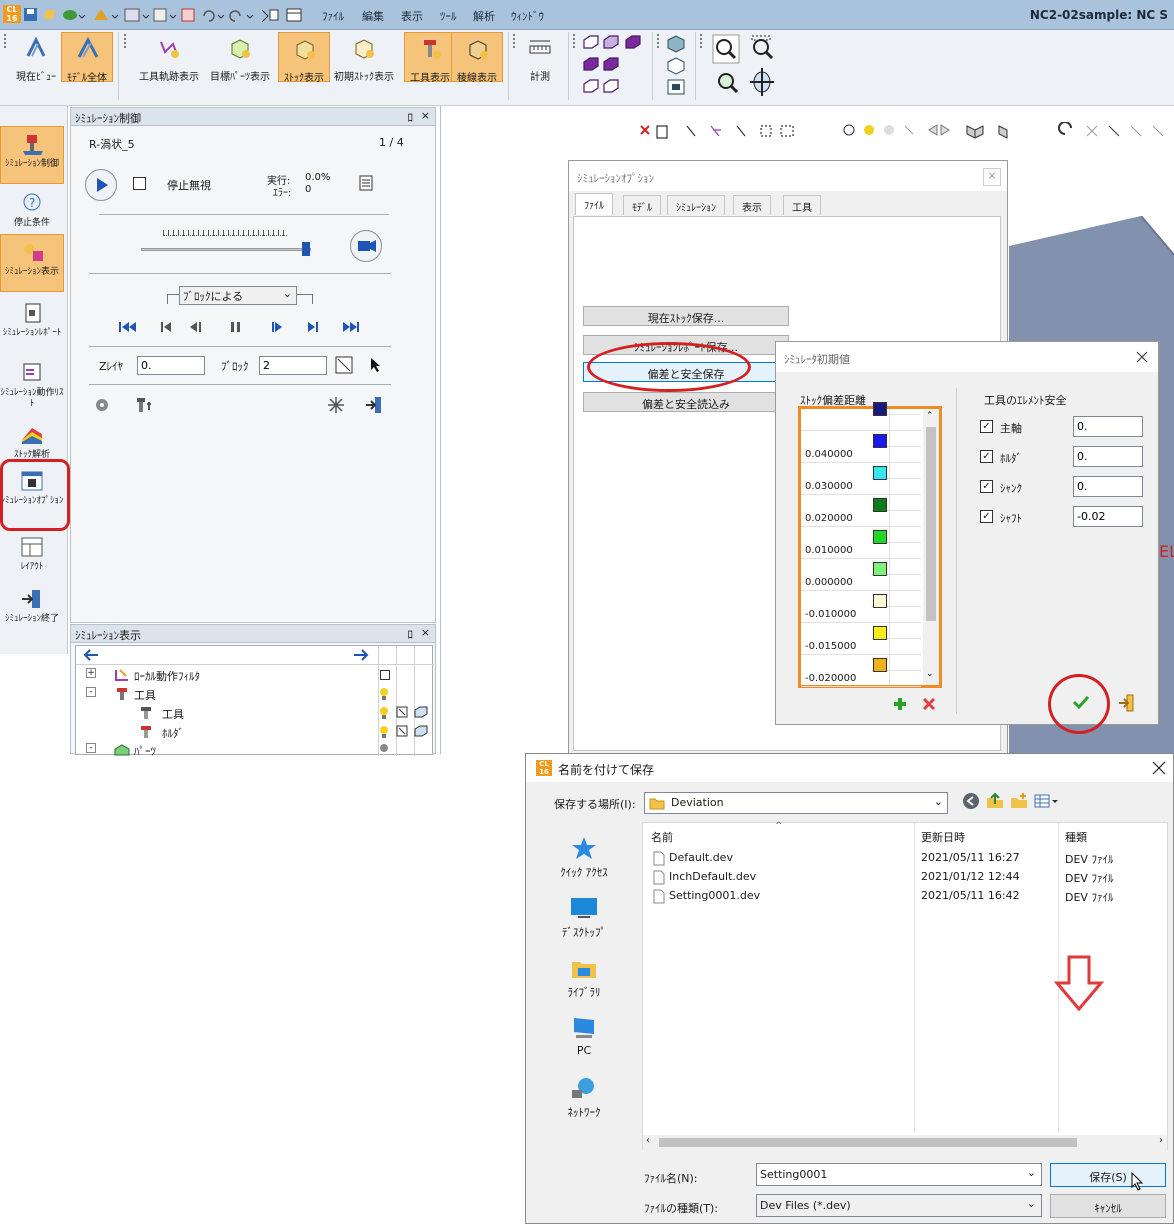  I want to click on column-name: 名前, so click(662, 837).